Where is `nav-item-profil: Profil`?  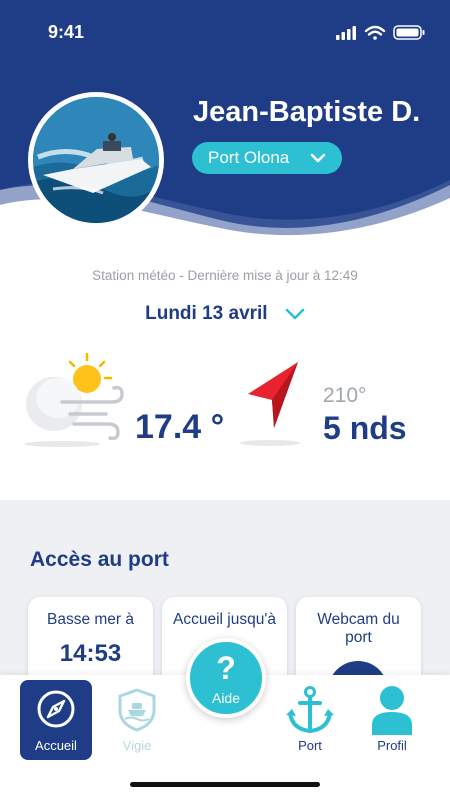 nav-item-profil: Profil is located at coordinates (392, 720).